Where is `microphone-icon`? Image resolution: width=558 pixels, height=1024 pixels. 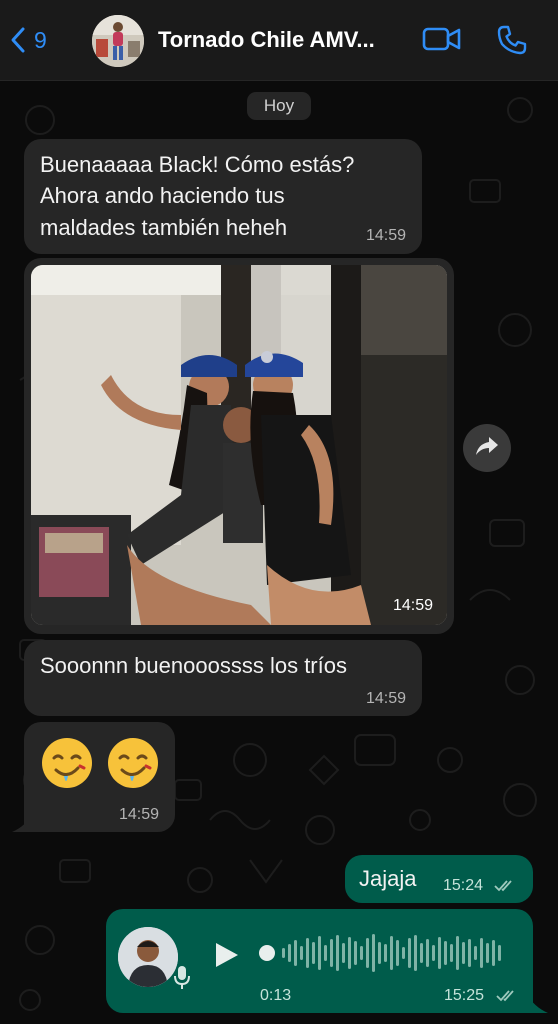
microphone-icon is located at coordinates (182, 979).